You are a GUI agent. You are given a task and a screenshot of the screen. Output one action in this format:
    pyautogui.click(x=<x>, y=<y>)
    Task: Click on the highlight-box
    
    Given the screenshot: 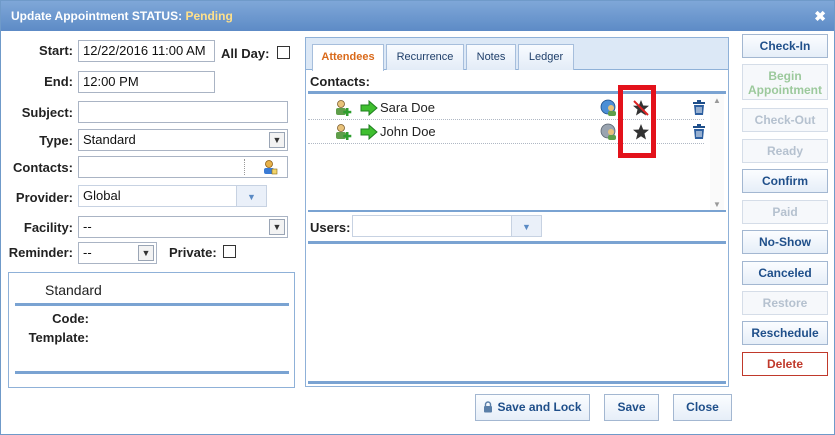 What is the action you would take?
    pyautogui.click(x=637, y=121)
    